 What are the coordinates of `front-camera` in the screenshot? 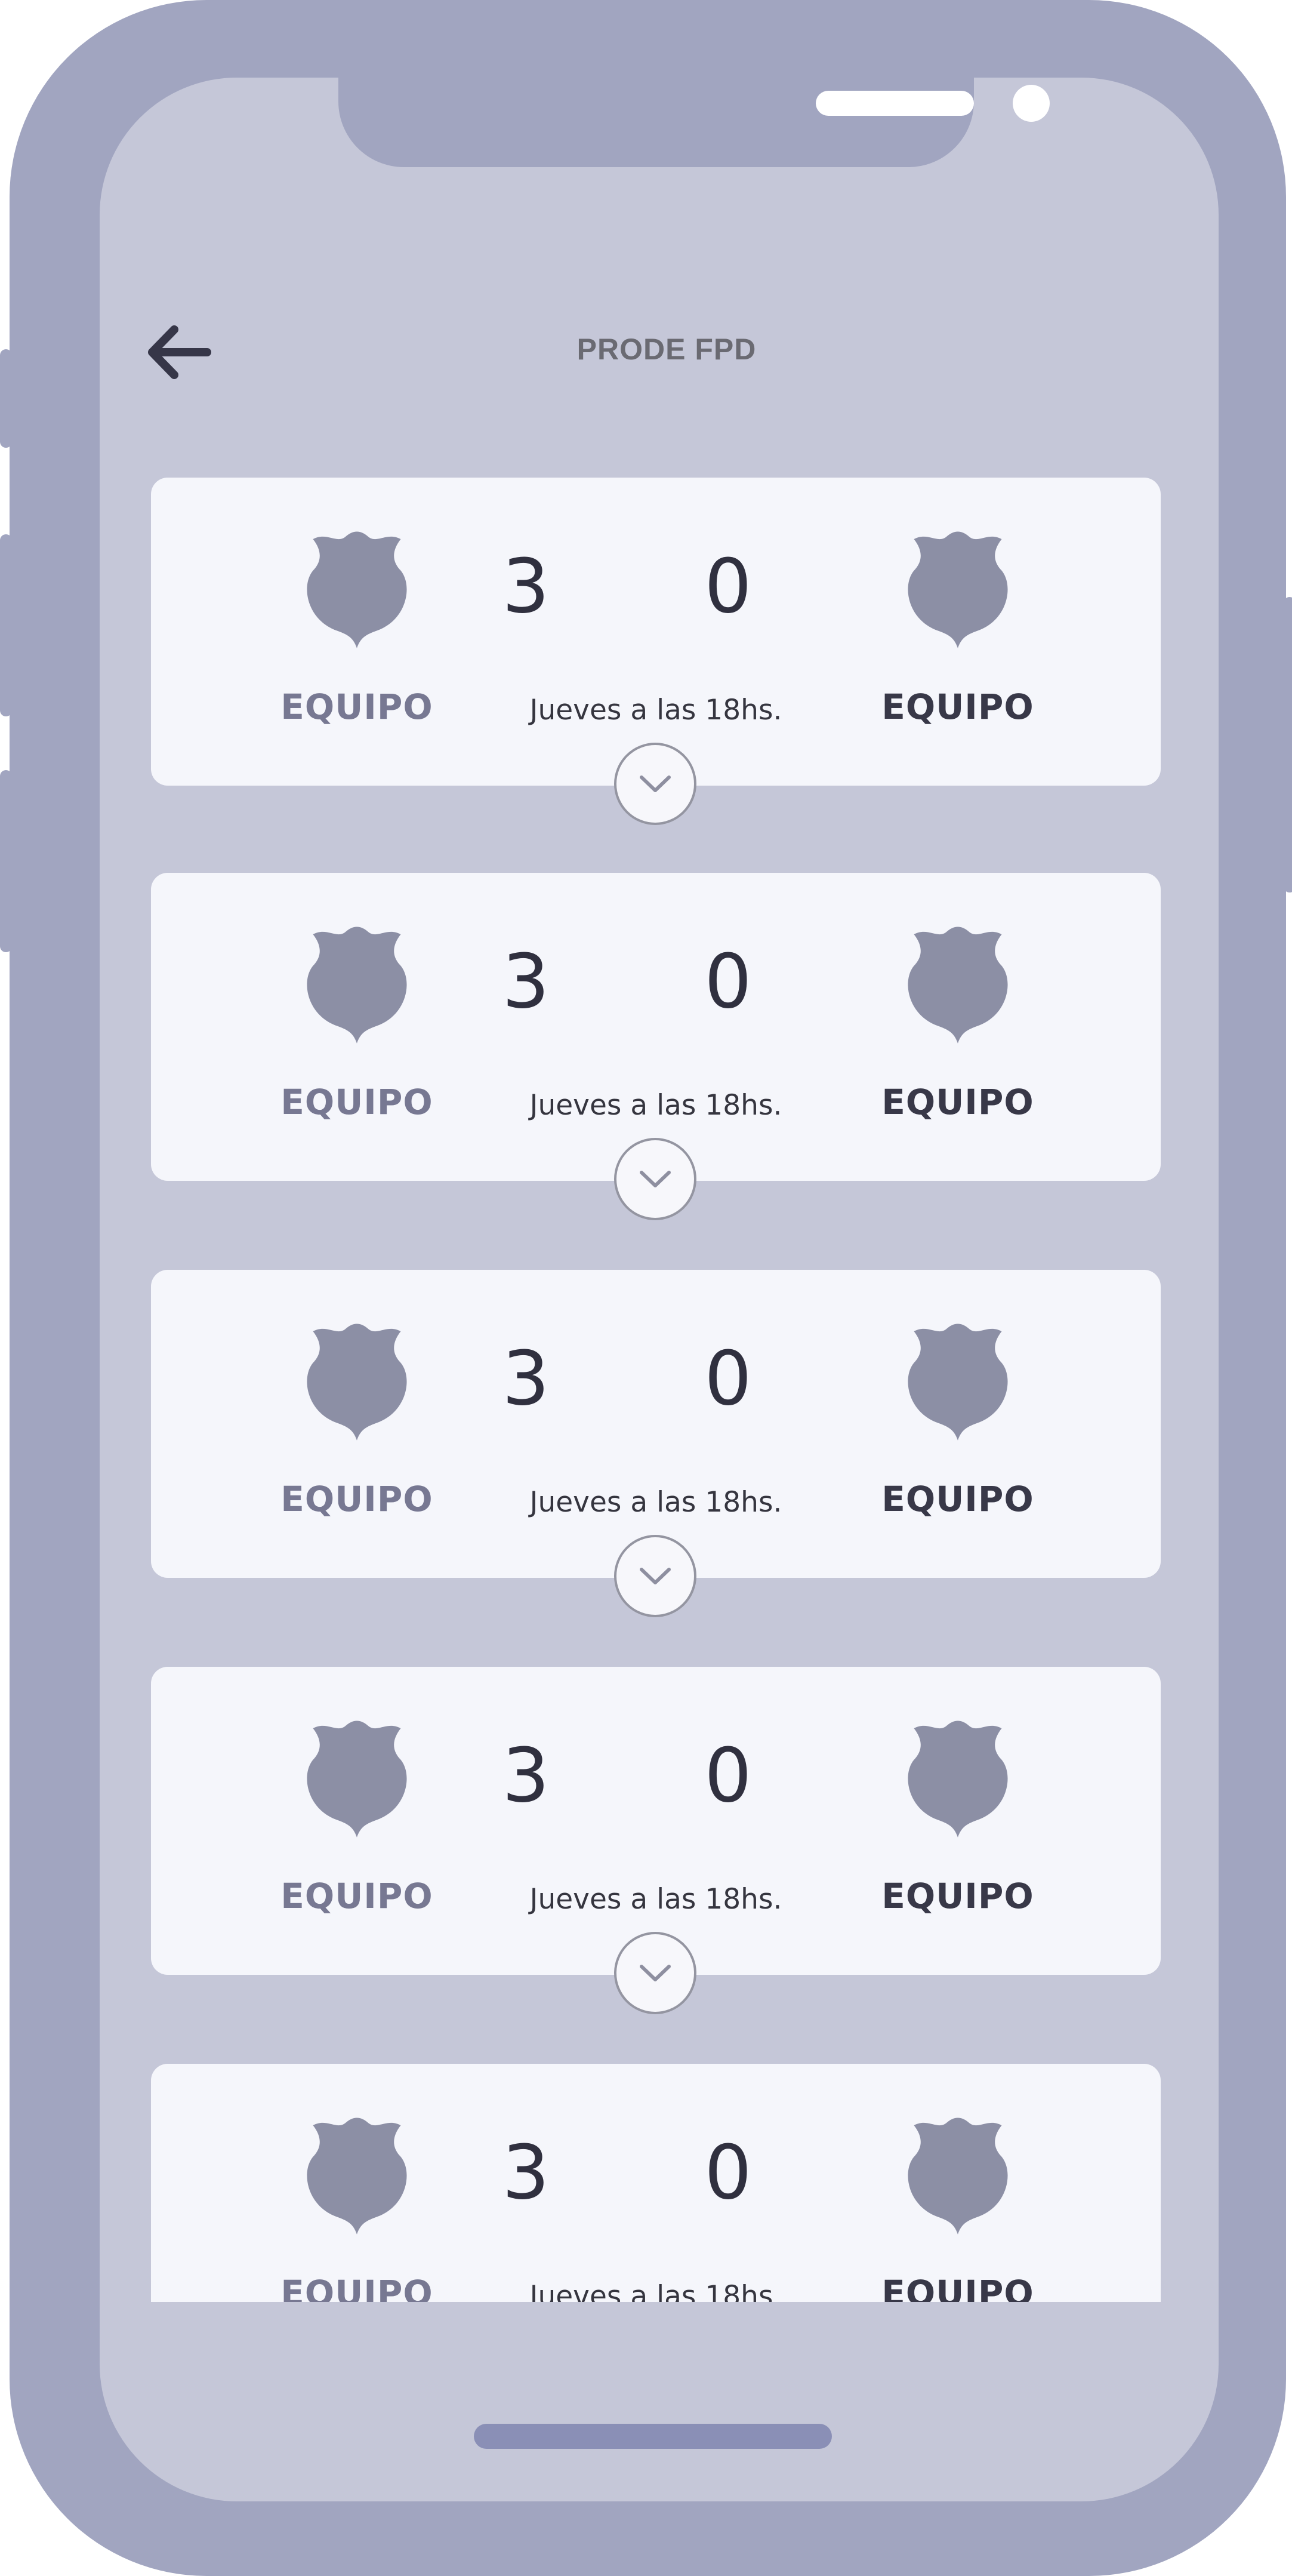 It's located at (1031, 103).